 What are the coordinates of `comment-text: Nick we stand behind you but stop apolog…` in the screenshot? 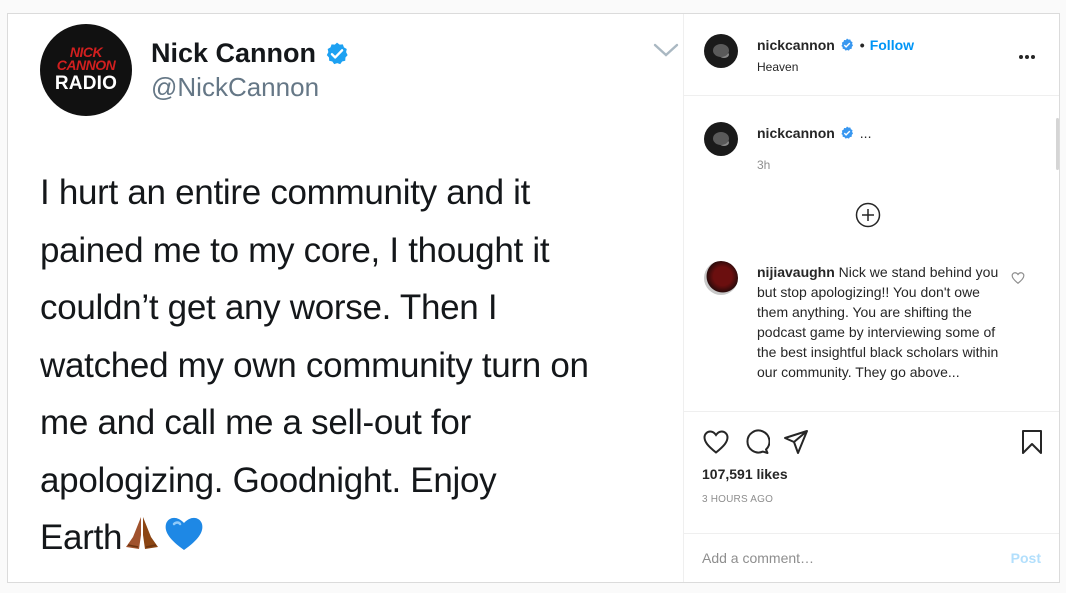 It's located at (878, 322).